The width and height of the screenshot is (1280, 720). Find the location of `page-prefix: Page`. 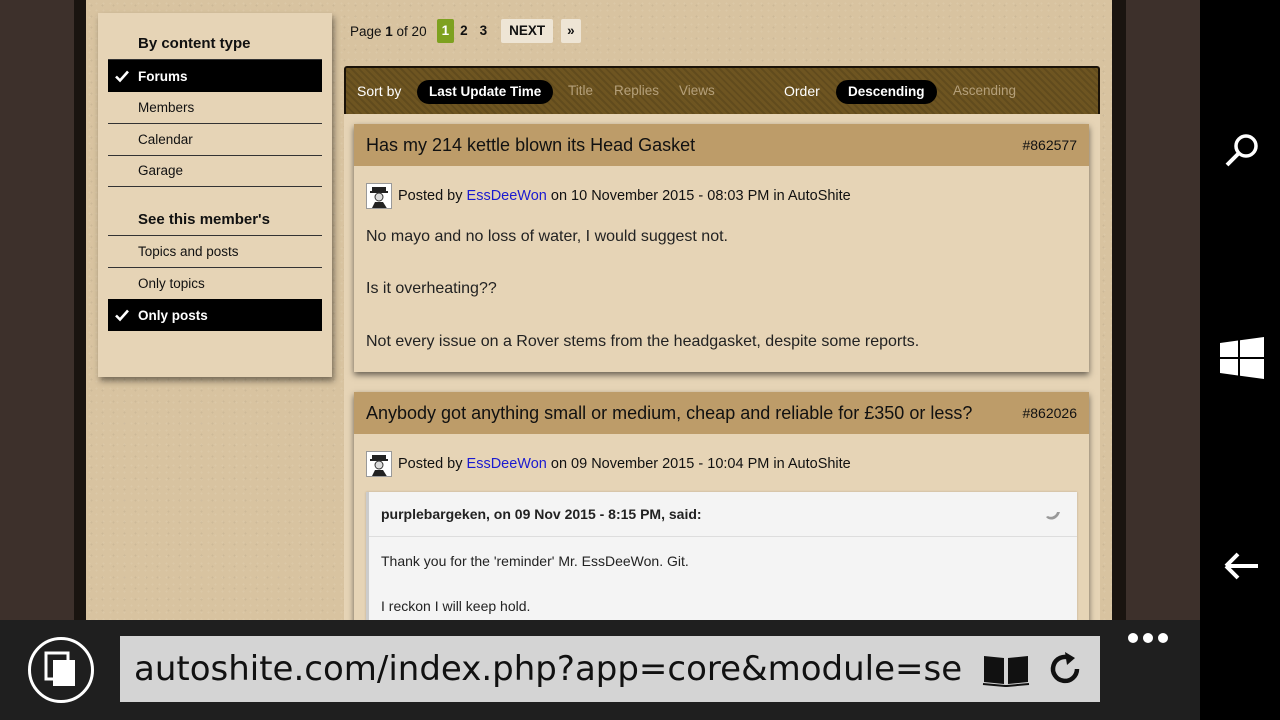

page-prefix: Page is located at coordinates (368, 31).